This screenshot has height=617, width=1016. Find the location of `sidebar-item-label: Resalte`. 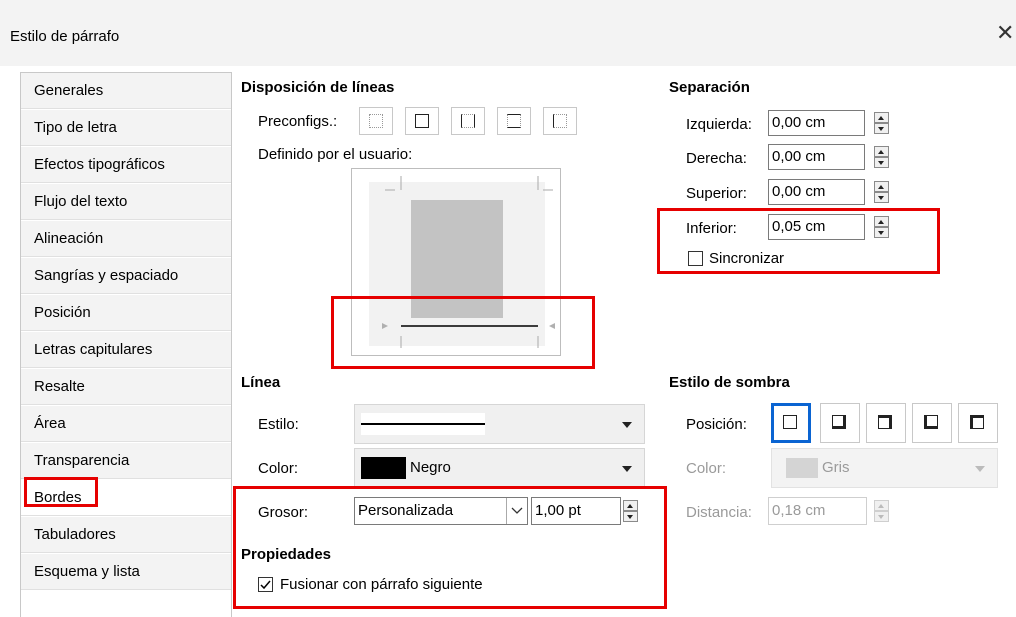

sidebar-item-label: Resalte is located at coordinates (59, 386).